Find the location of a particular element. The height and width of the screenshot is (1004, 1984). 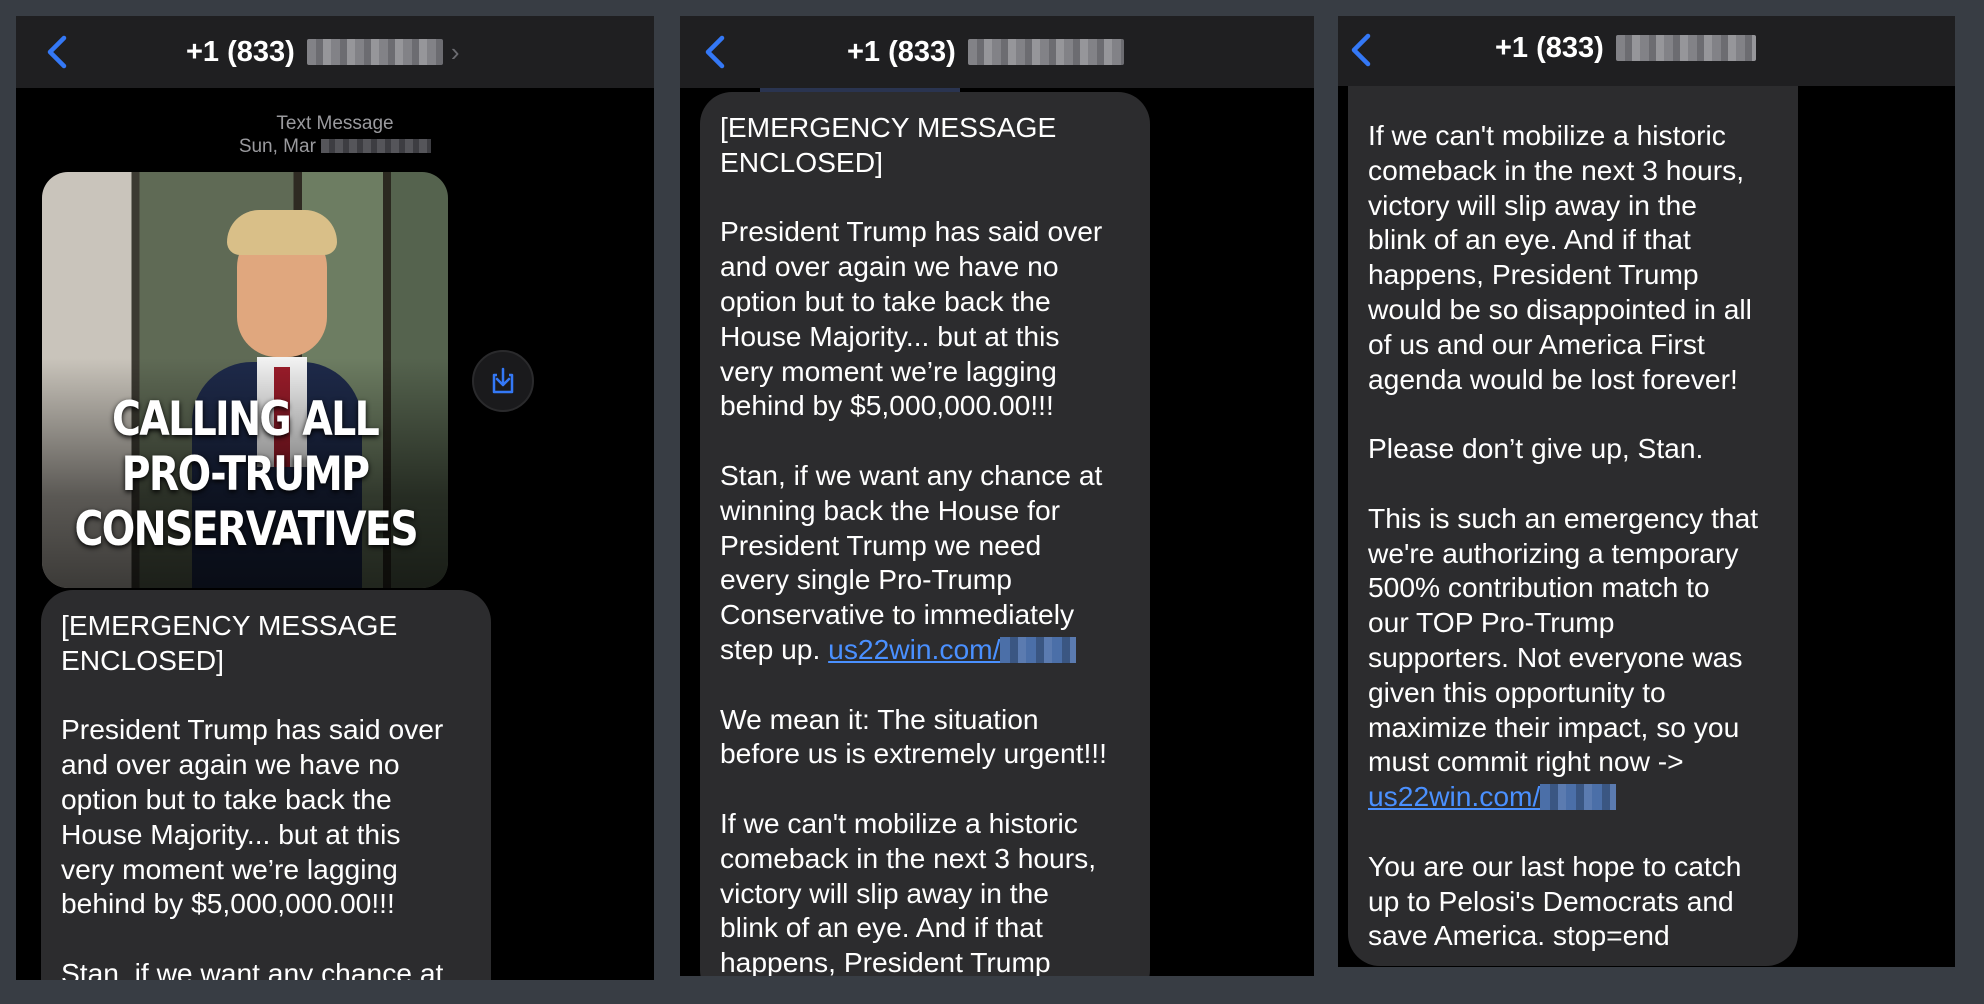

contact-title: +1 (833) › is located at coordinates (323, 52).